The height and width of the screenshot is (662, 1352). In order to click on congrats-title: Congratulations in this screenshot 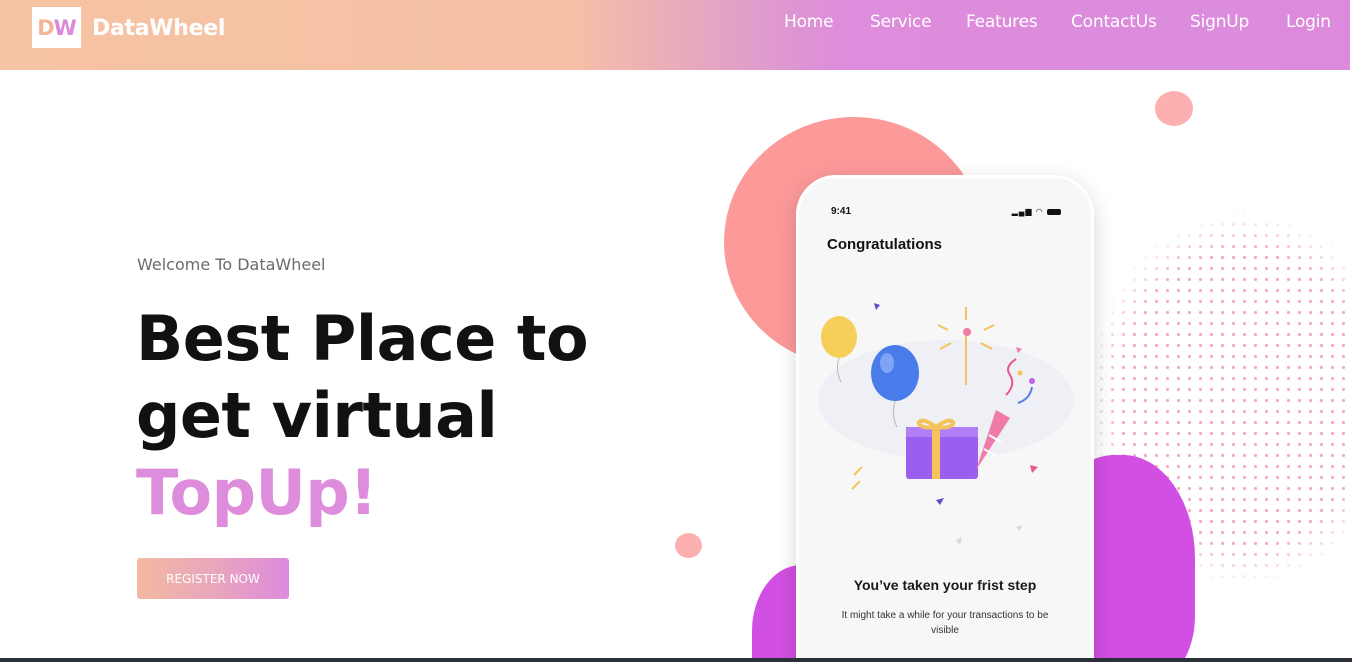, I will do `click(884, 244)`.